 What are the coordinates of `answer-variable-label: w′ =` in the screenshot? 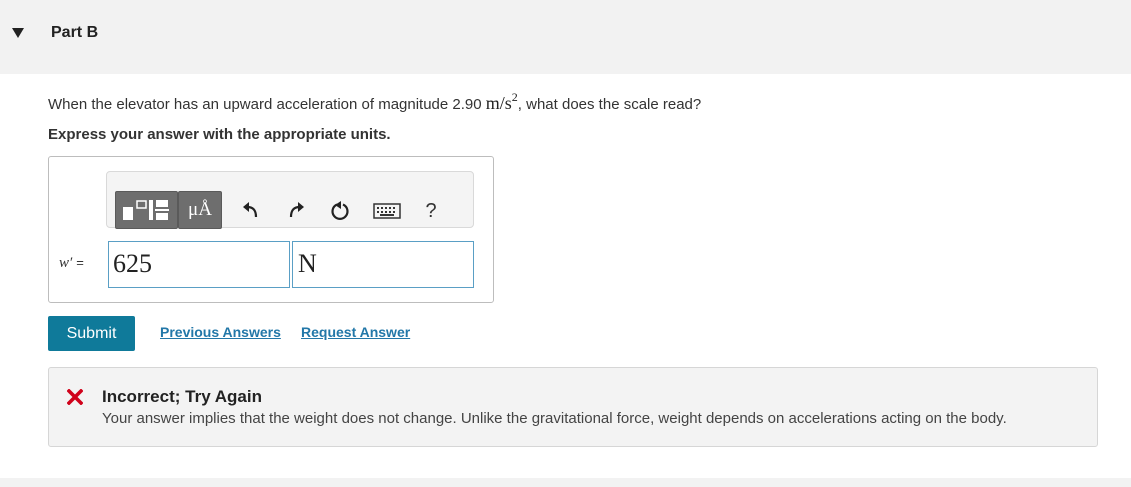 It's located at (71, 263).